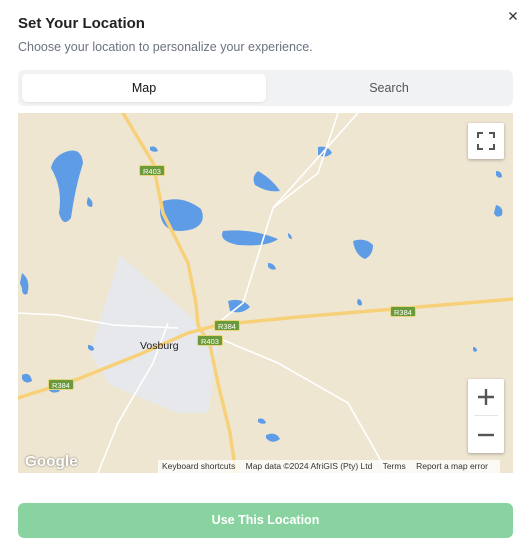 This screenshot has height=557, width=530. What do you see at coordinates (265, 520) in the screenshot?
I see `use-location-button: Use This Location` at bounding box center [265, 520].